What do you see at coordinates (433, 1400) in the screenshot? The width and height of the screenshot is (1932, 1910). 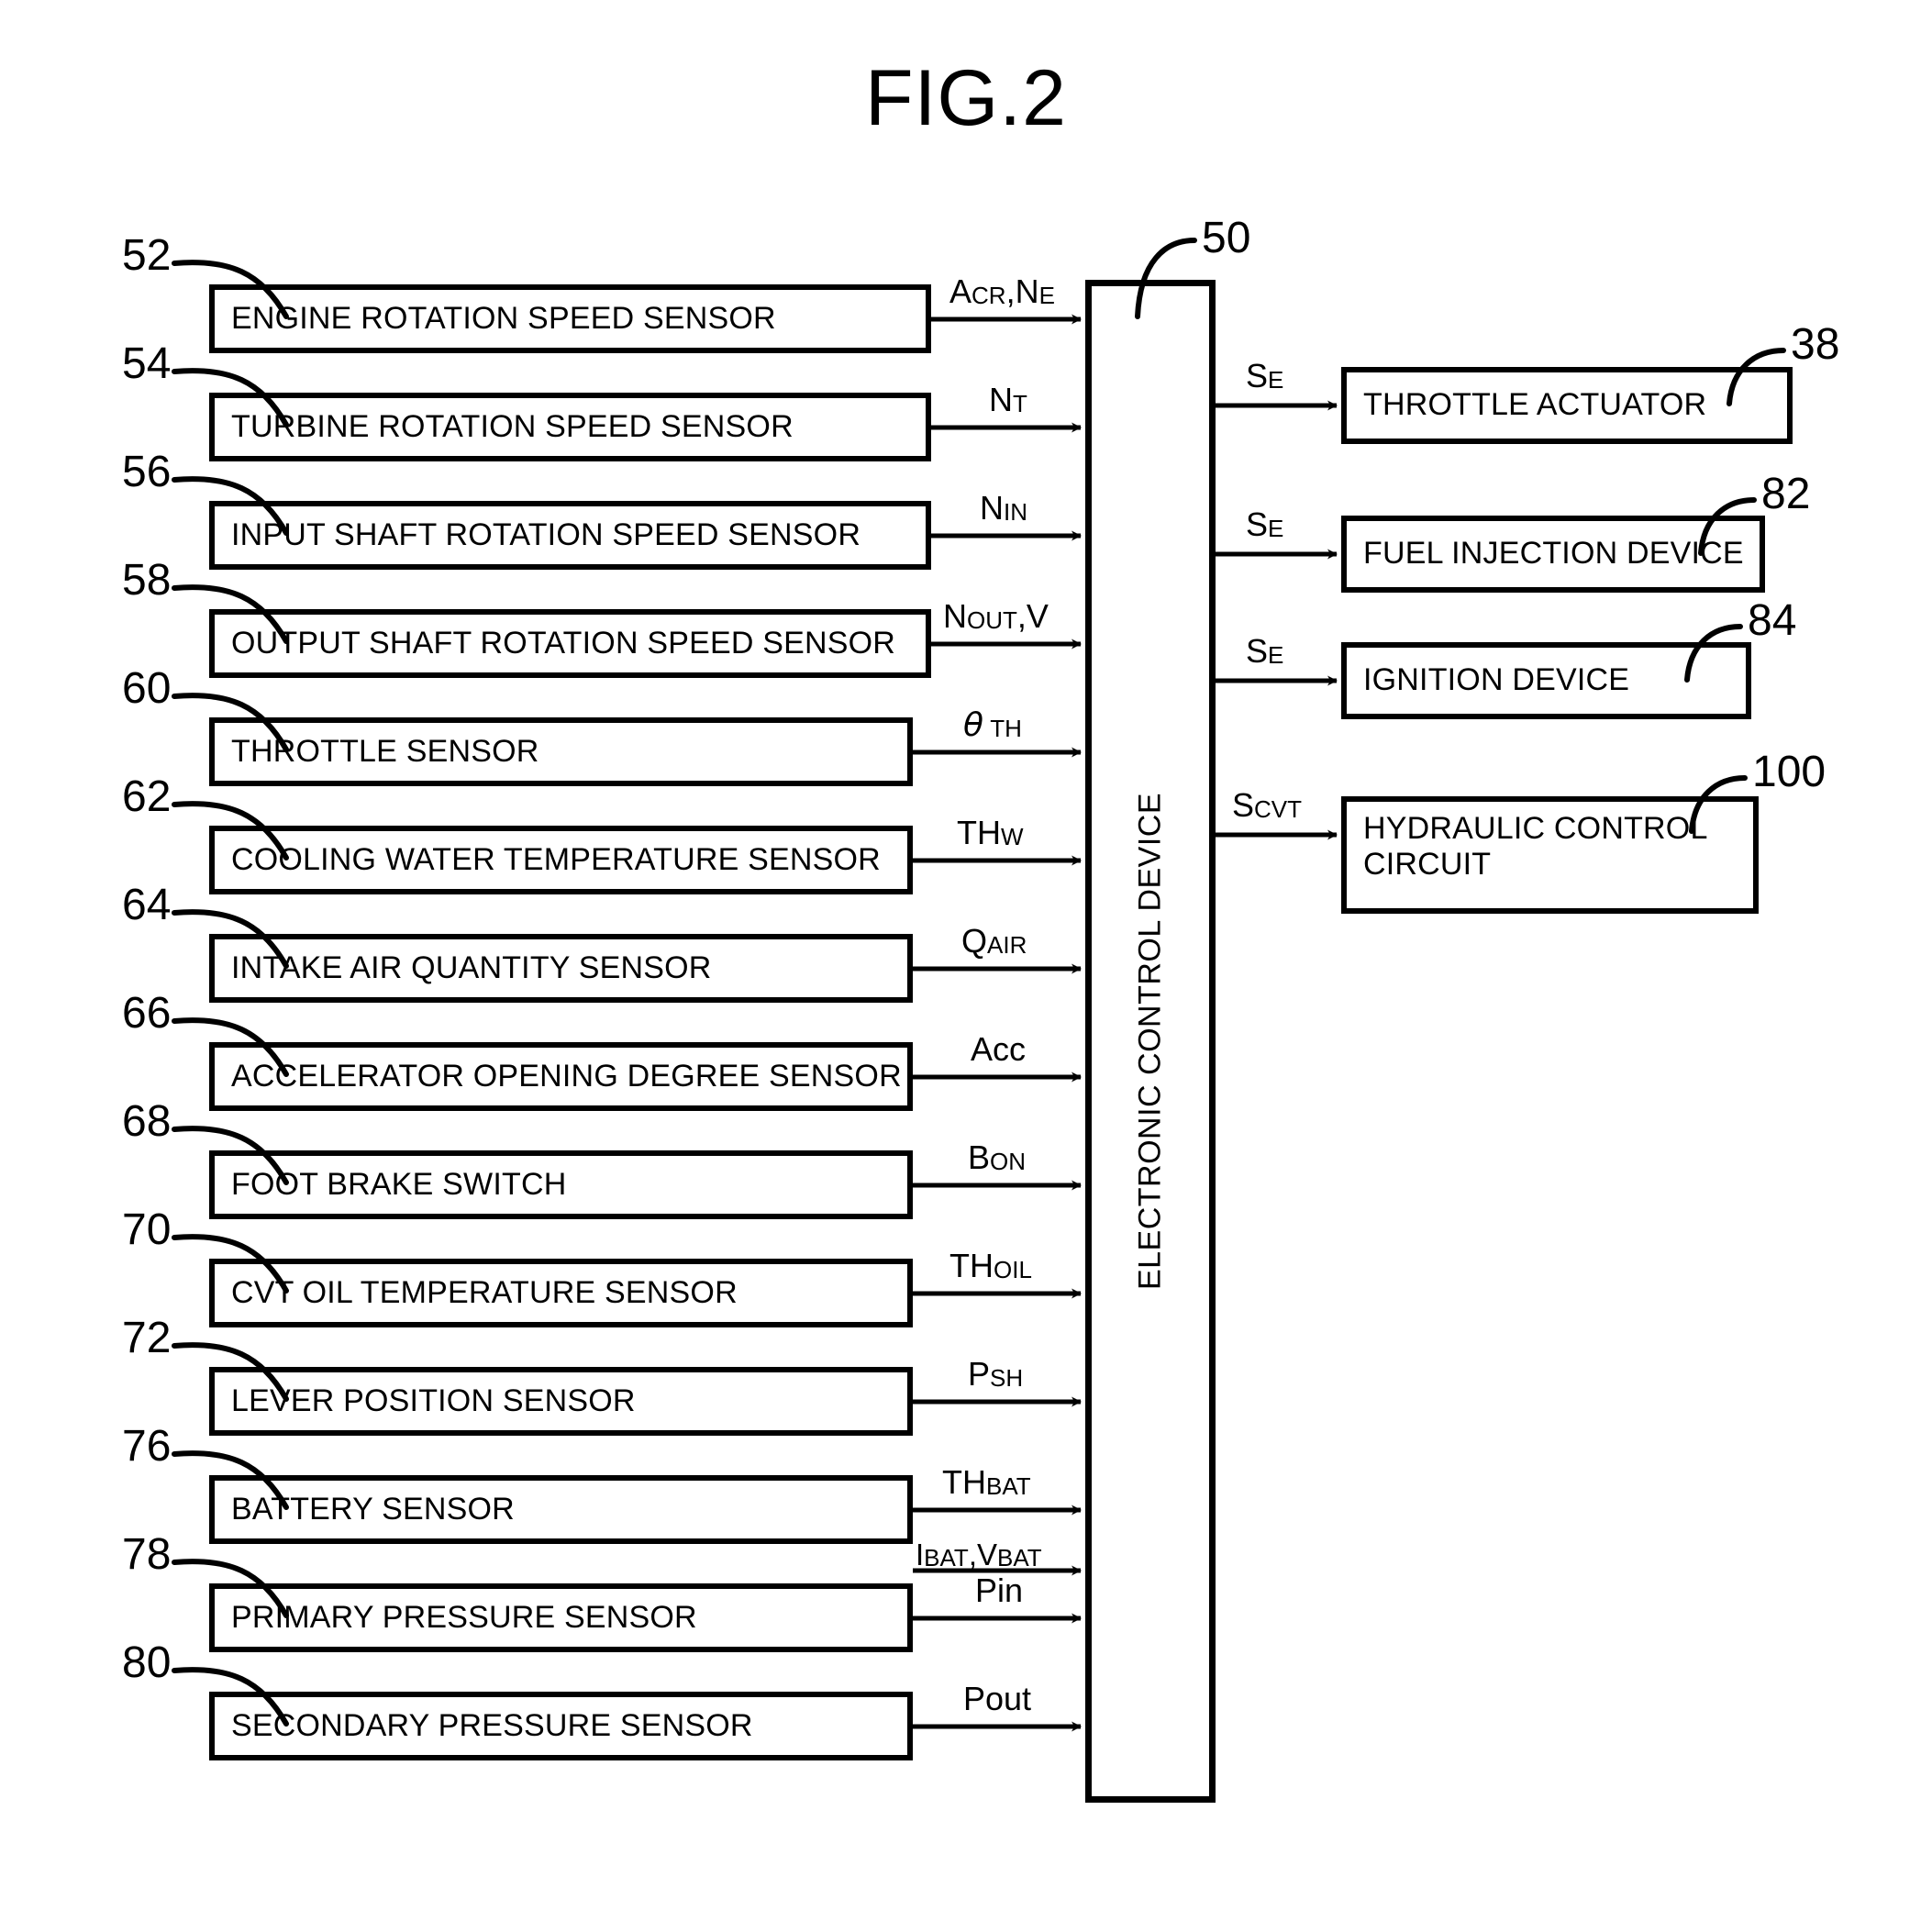 I see `sensor-label: LEVER POSITION SENSOR` at bounding box center [433, 1400].